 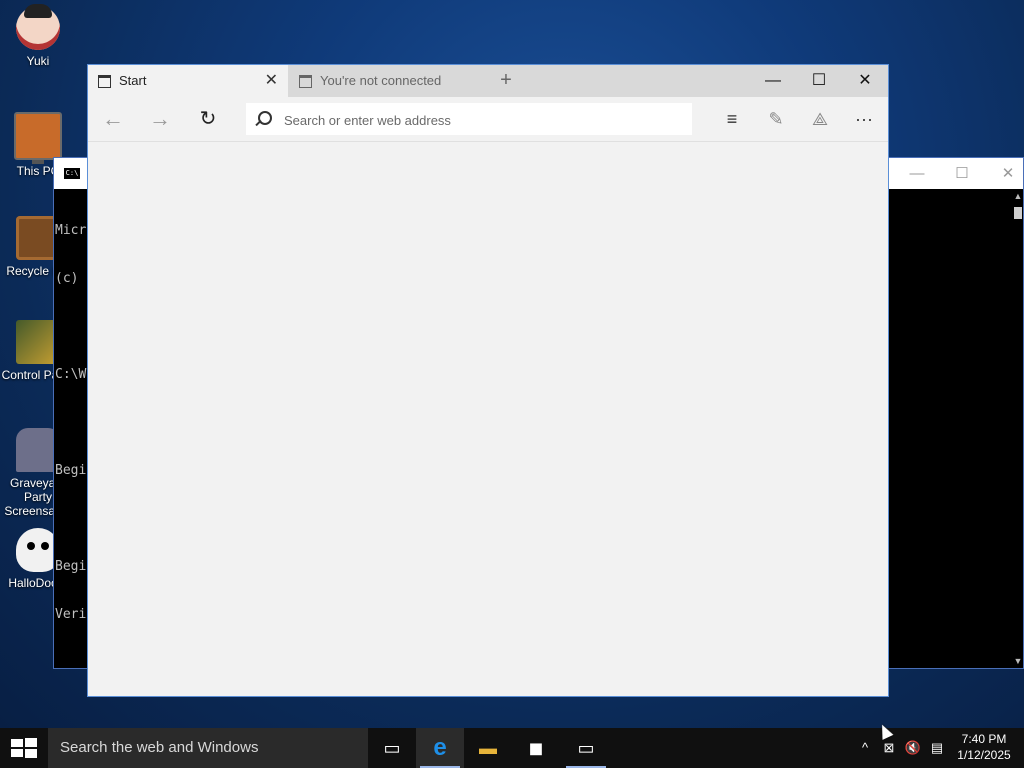 I want to click on tab-label: You're not connected, so click(x=381, y=80).